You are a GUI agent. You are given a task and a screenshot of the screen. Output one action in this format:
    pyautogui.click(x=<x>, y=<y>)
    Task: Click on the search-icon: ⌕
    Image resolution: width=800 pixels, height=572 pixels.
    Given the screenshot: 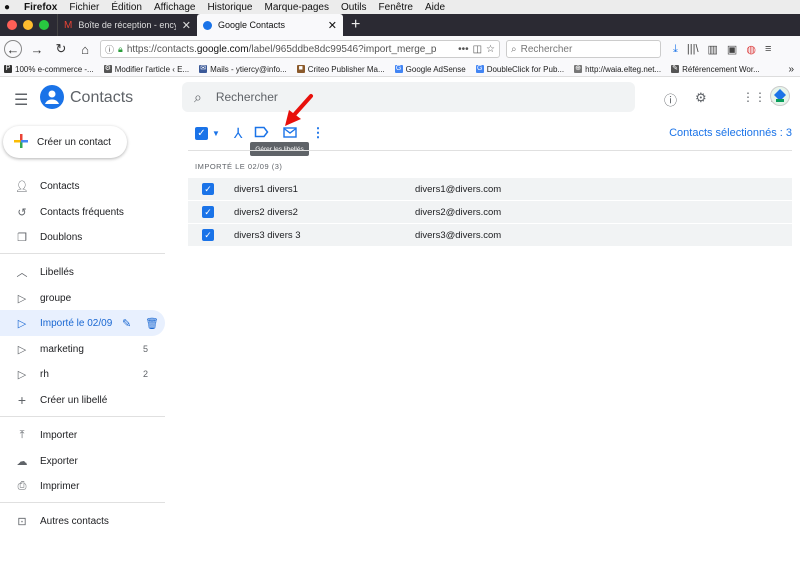 What is the action you would take?
    pyautogui.click(x=198, y=96)
    